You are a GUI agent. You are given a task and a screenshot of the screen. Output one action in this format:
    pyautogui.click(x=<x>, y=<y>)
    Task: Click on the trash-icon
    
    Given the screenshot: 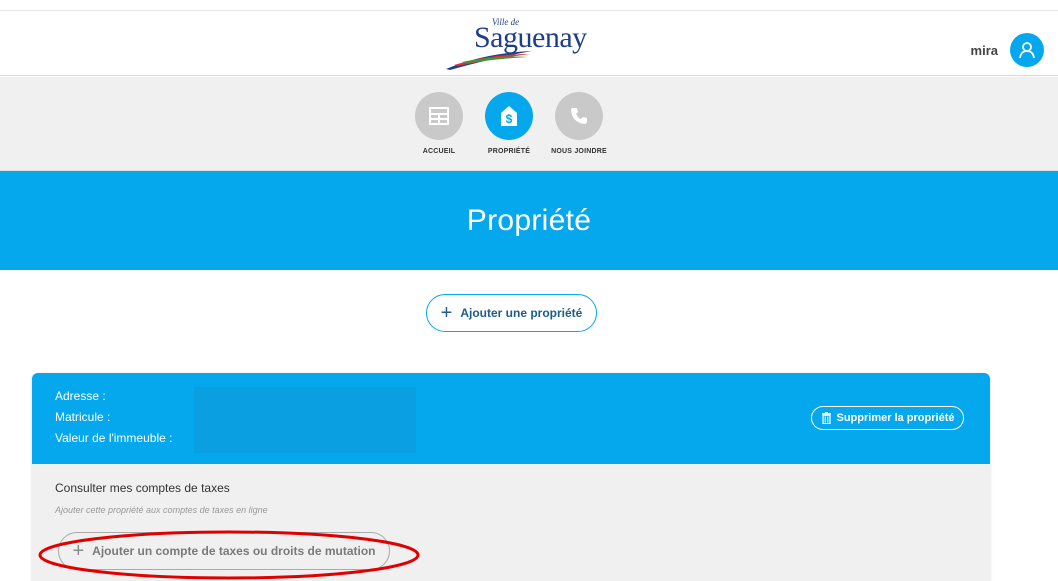 What is the action you would take?
    pyautogui.click(x=826, y=418)
    